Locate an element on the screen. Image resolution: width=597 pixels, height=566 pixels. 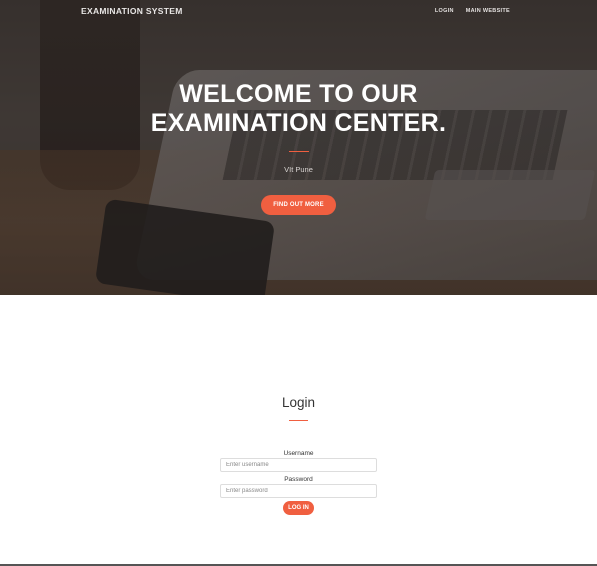
username-label: Username is located at coordinates (298, 453).